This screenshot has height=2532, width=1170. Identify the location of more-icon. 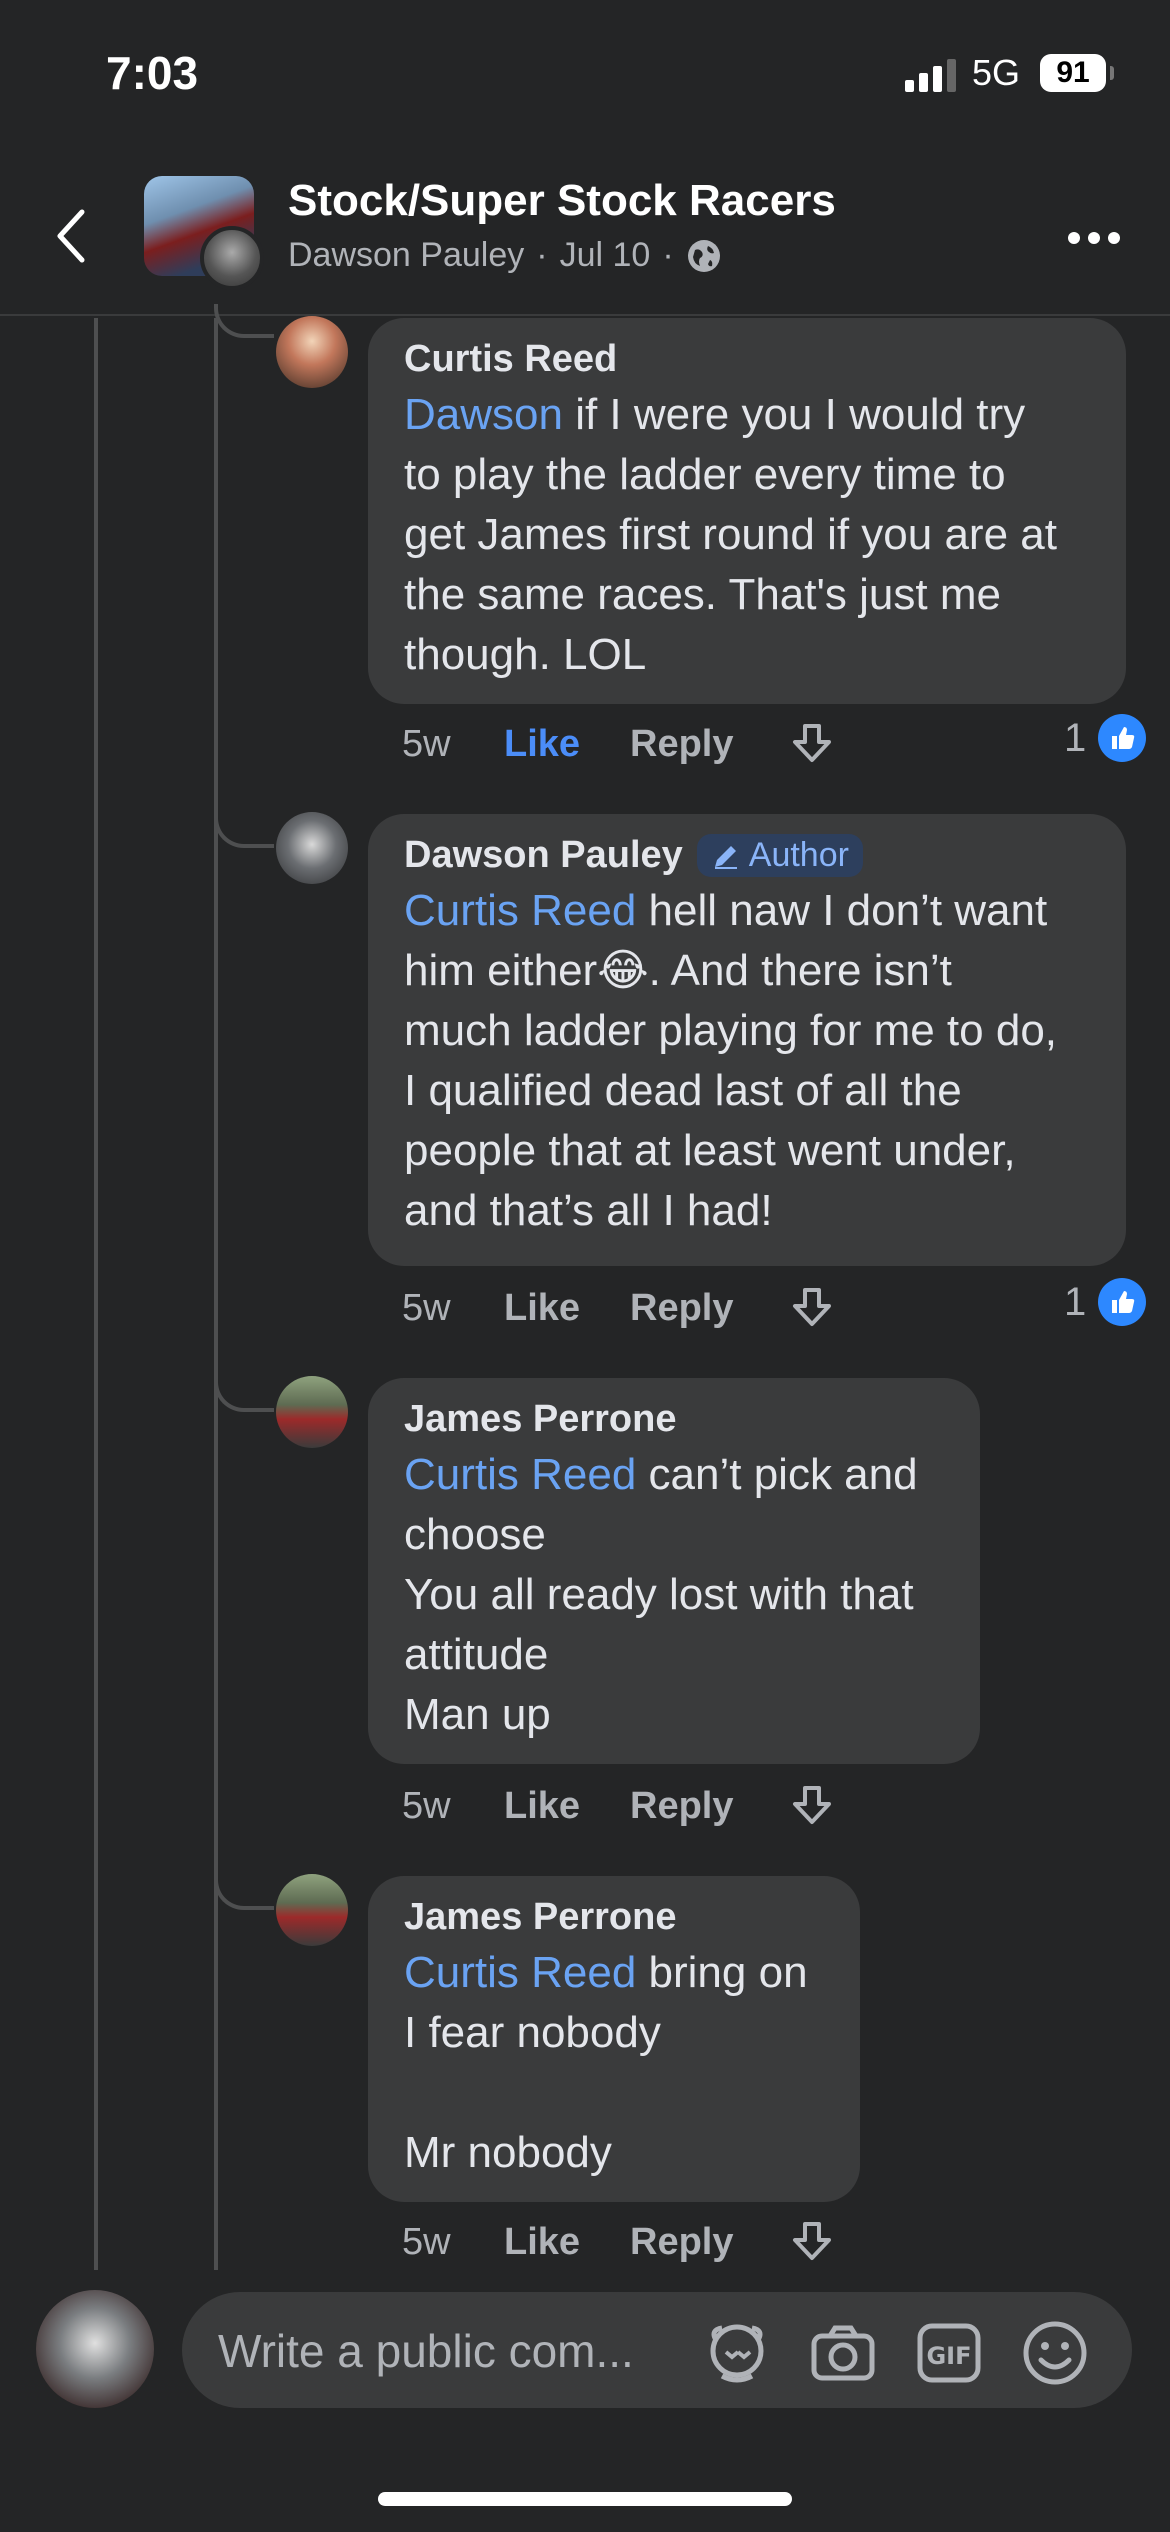
(1094, 238).